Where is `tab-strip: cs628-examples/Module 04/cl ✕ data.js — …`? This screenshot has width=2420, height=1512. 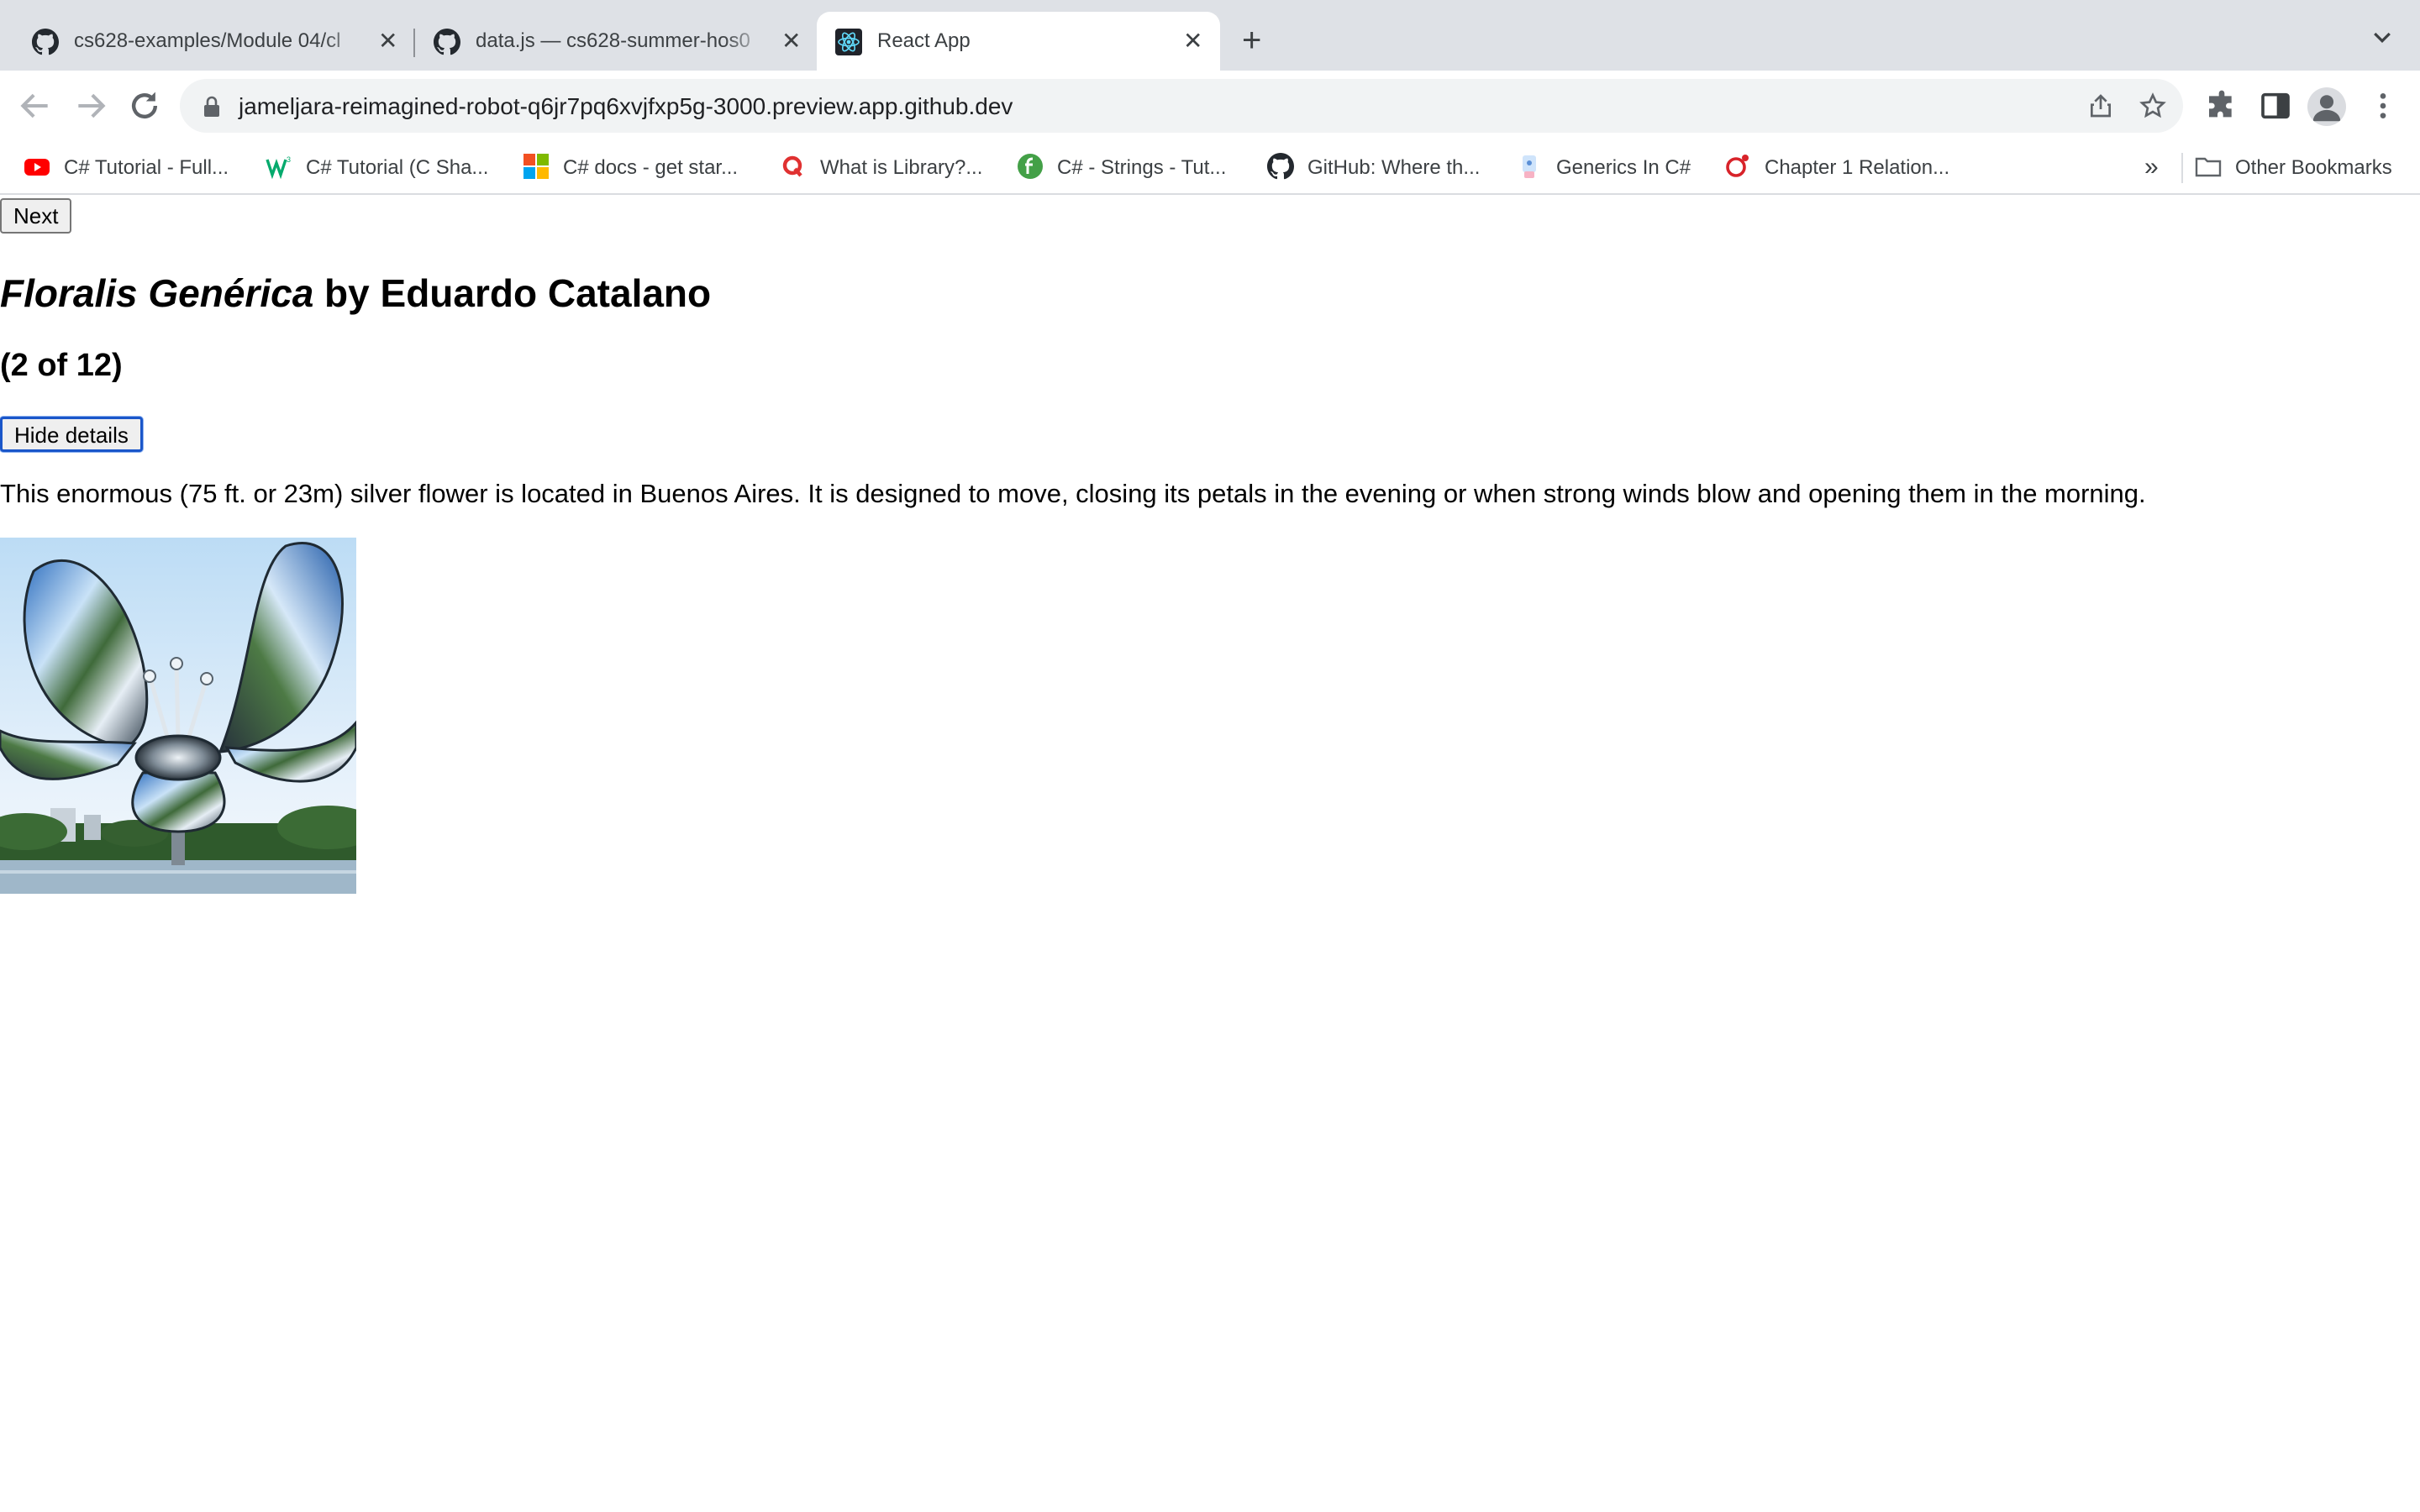 tab-strip: cs628-examples/Module 04/cl ✕ data.js — … is located at coordinates (1210, 35).